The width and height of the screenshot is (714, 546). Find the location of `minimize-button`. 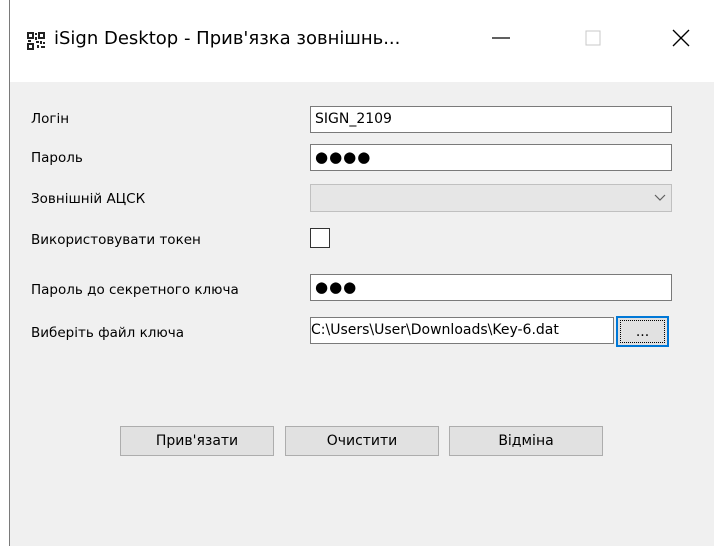

minimize-button is located at coordinates (501, 38).